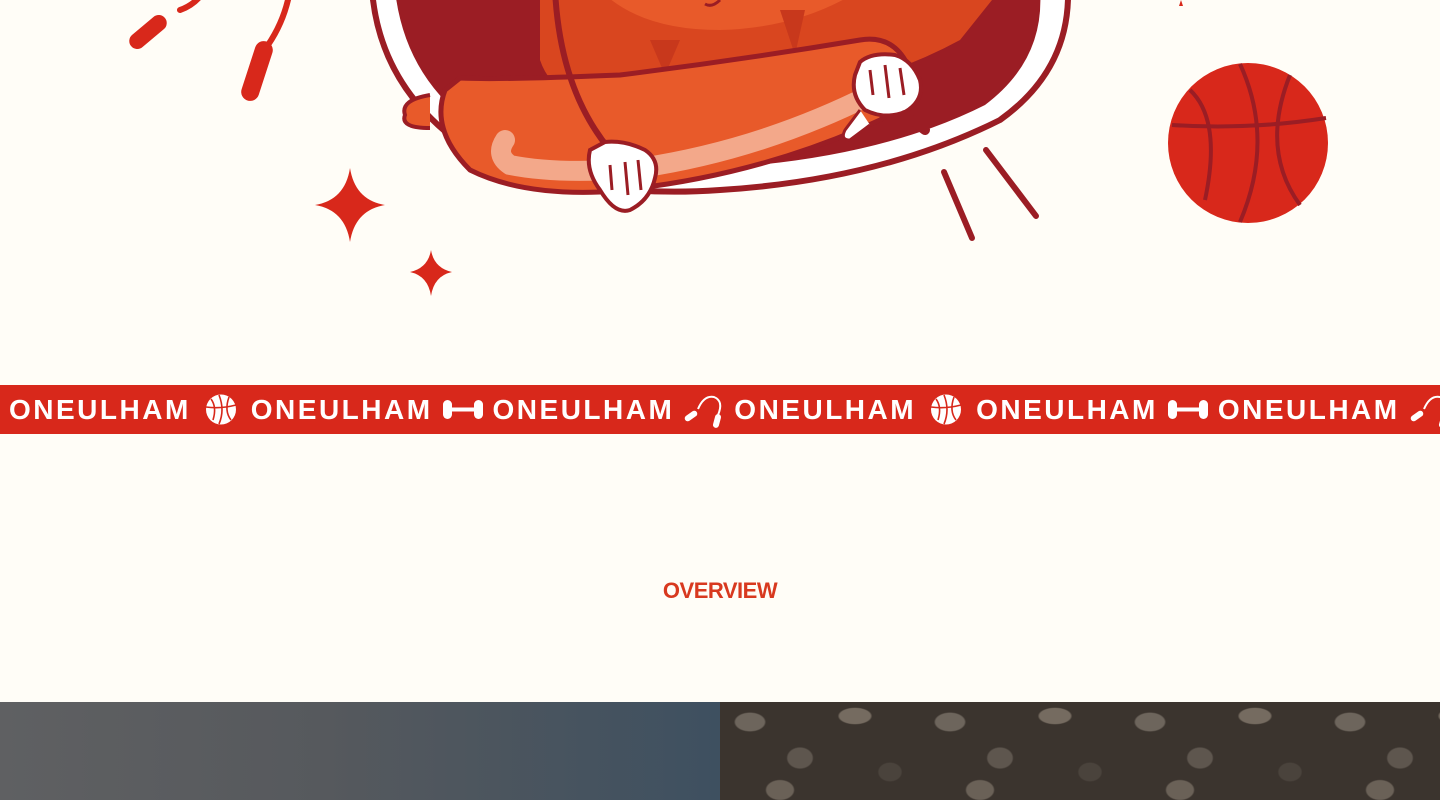 Image resolution: width=1440 pixels, height=800 pixels. I want to click on overview-photo-left, so click(360, 751).